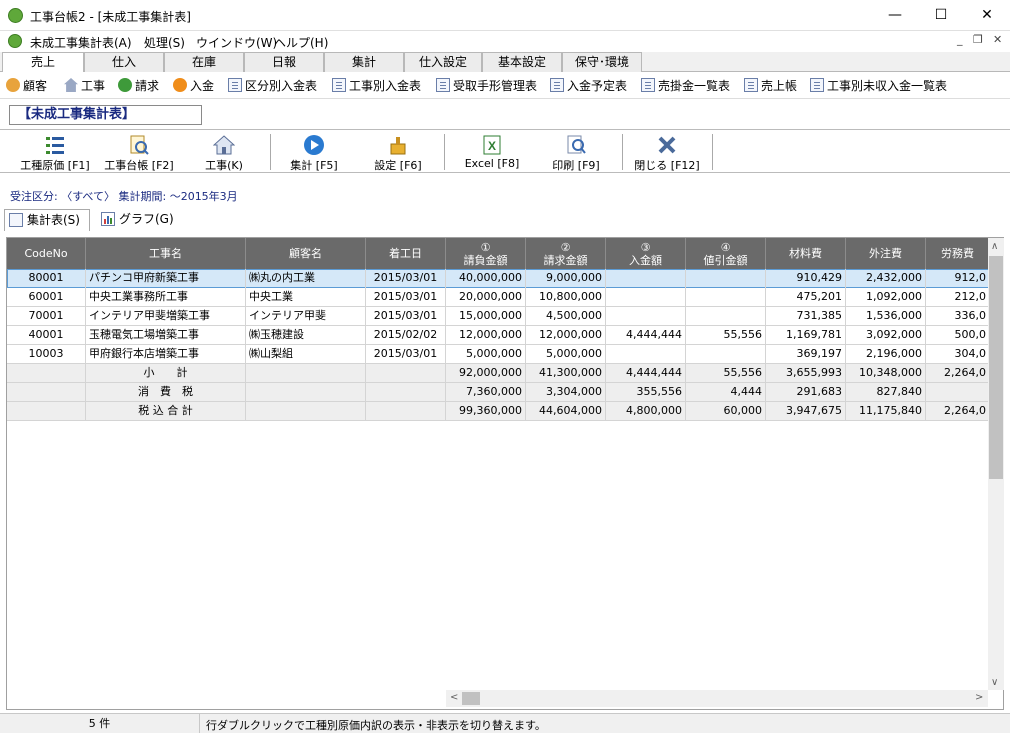  I want to click on close-button: ✕, so click(987, 15).